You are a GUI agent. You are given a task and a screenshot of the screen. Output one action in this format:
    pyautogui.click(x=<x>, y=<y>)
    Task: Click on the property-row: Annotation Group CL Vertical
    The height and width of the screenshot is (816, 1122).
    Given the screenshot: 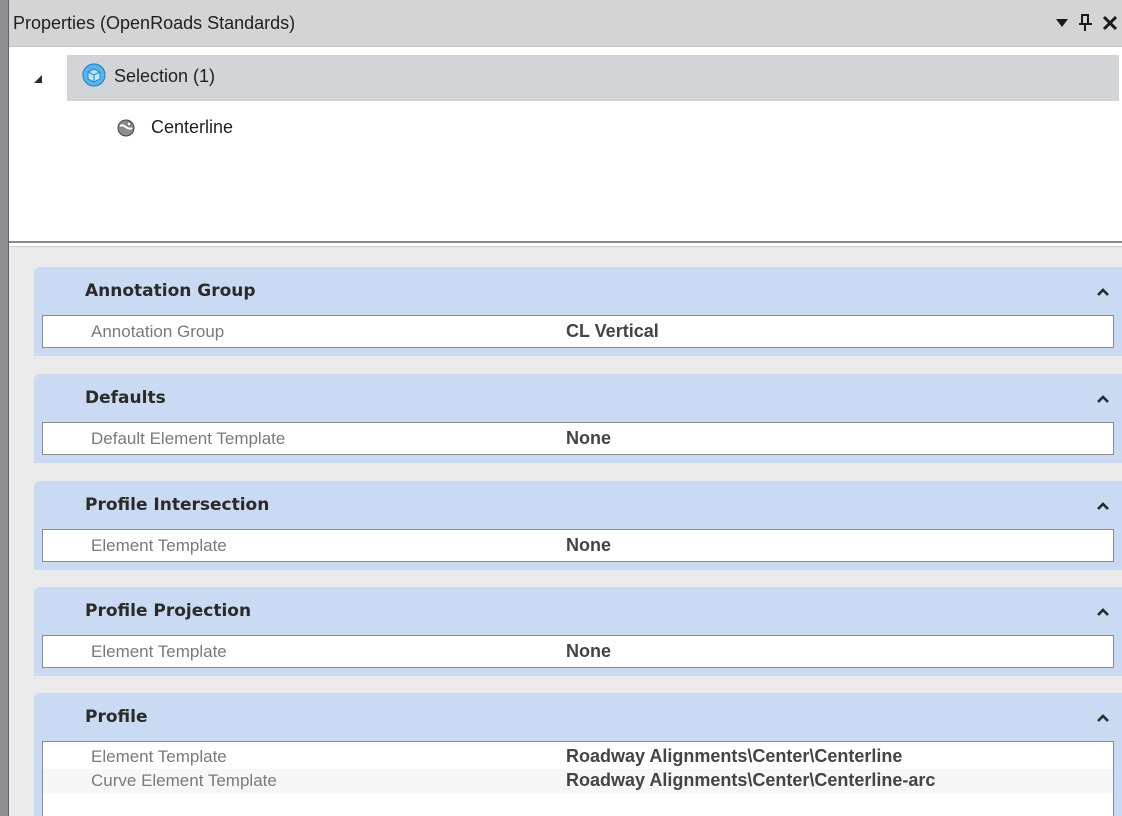 What is the action you would take?
    pyautogui.click(x=578, y=331)
    